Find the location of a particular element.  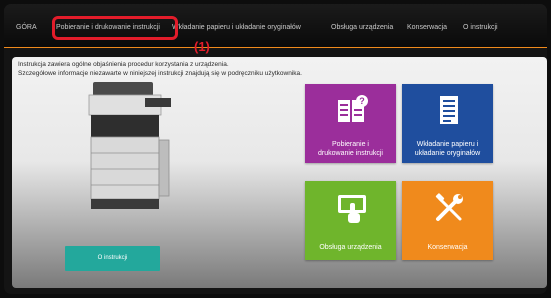

tile-paper-label-1: Wkładanie papieru i is located at coordinates (447, 144).